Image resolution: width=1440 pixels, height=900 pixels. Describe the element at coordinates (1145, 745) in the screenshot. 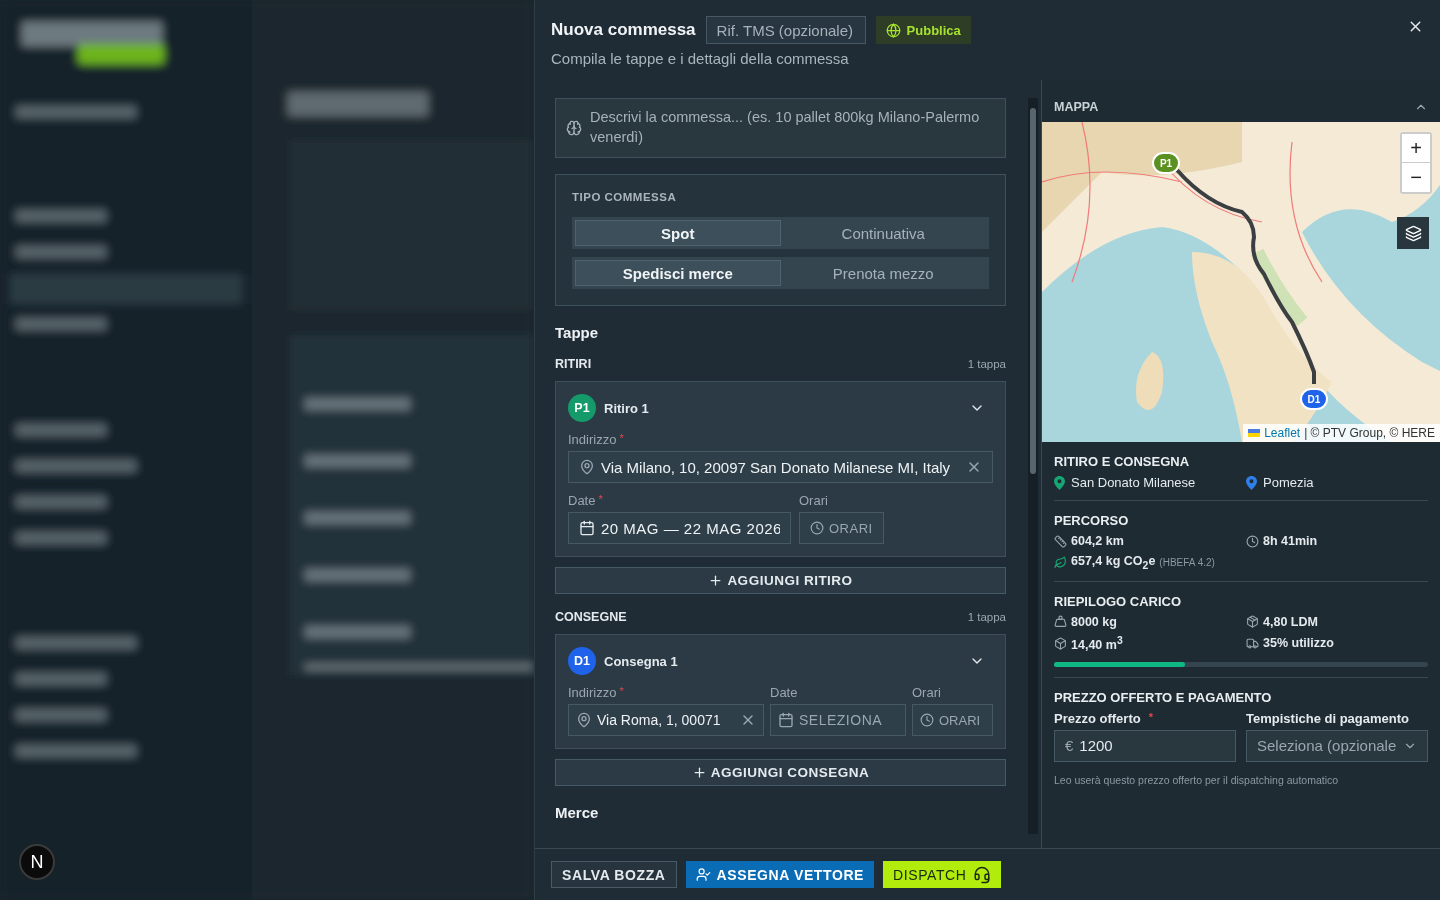

I see `price-field: € 1200` at that location.